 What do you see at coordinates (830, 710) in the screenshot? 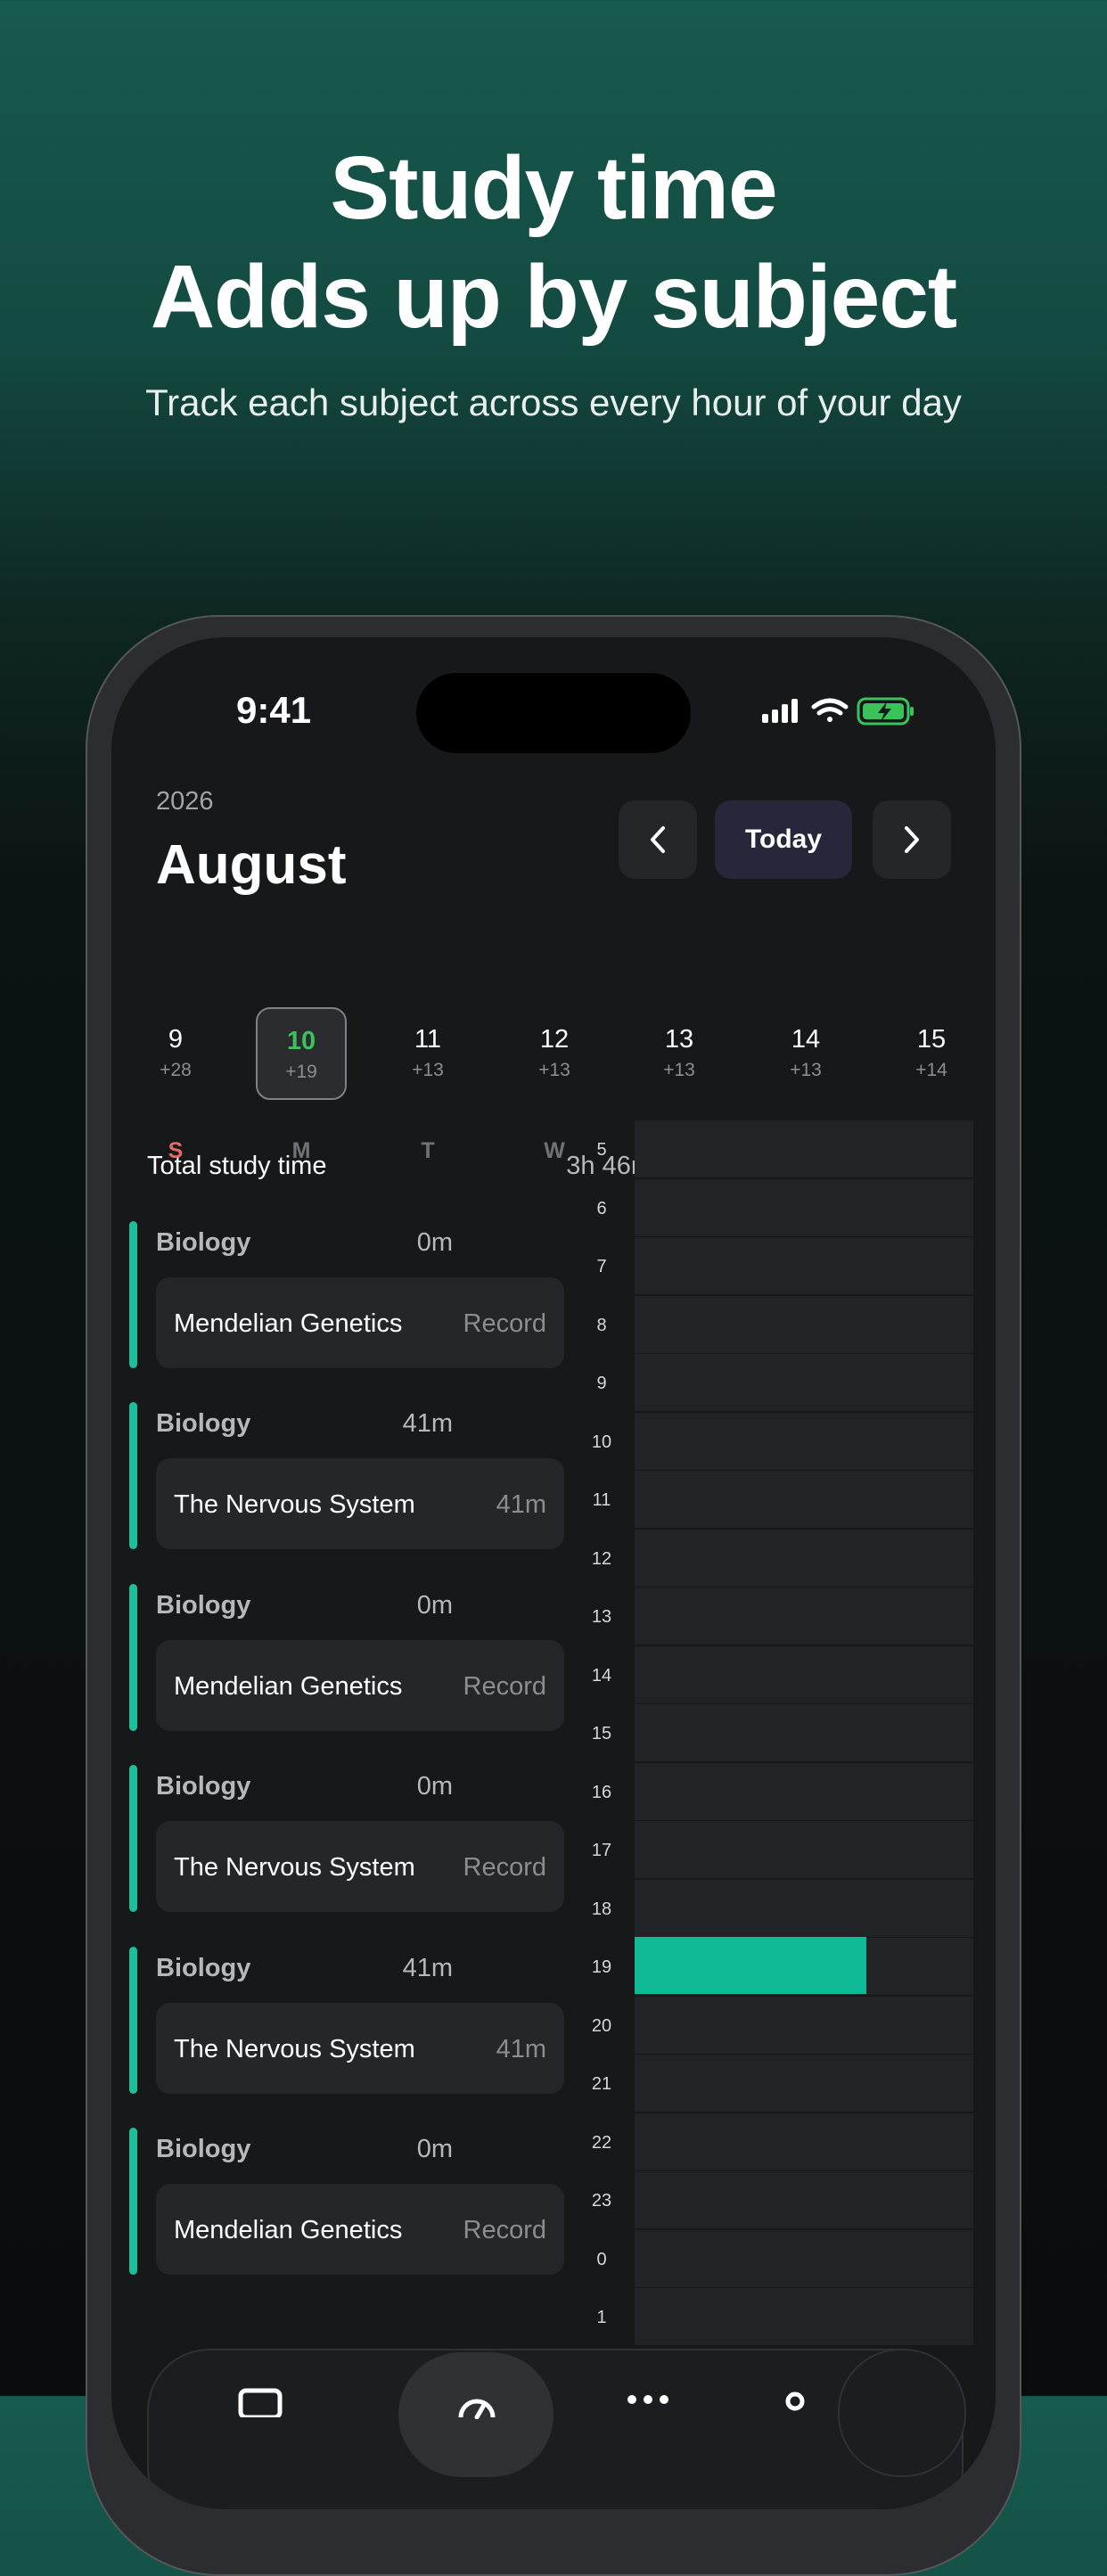
I see `wifi-icon` at bounding box center [830, 710].